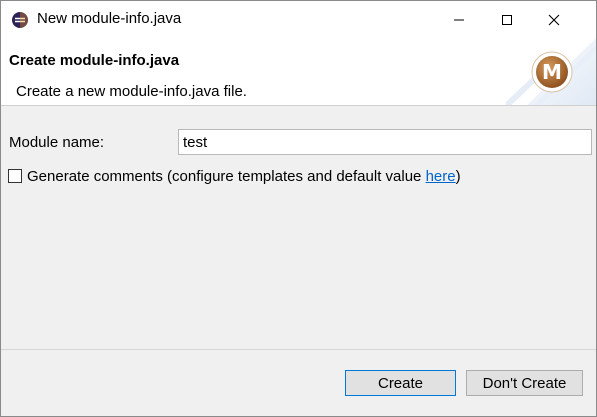 This screenshot has height=417, width=597. Describe the element at coordinates (57, 142) in the screenshot. I see `module-name-label: Module name:` at that location.